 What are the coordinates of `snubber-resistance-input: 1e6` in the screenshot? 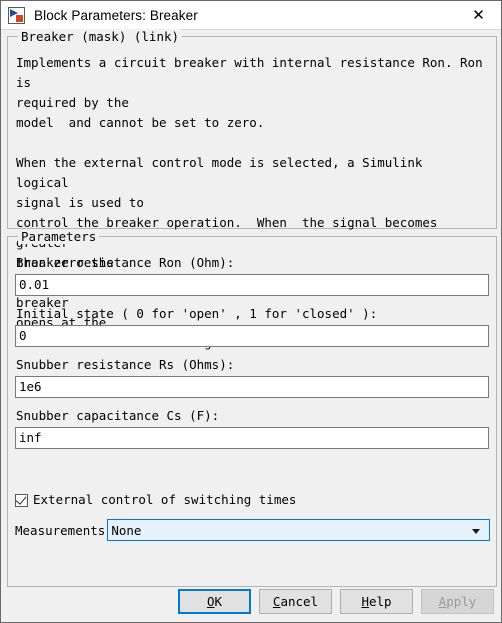 It's located at (252, 387).